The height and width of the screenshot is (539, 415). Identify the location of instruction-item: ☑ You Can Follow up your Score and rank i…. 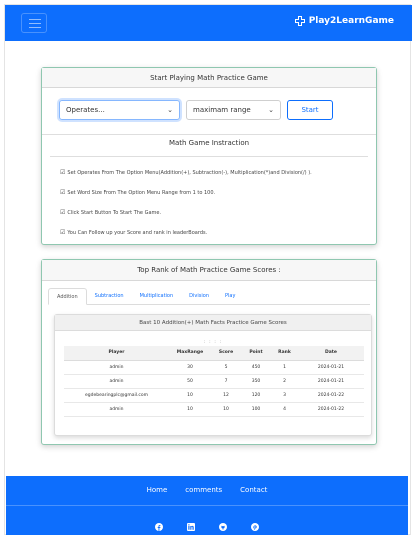
(134, 233).